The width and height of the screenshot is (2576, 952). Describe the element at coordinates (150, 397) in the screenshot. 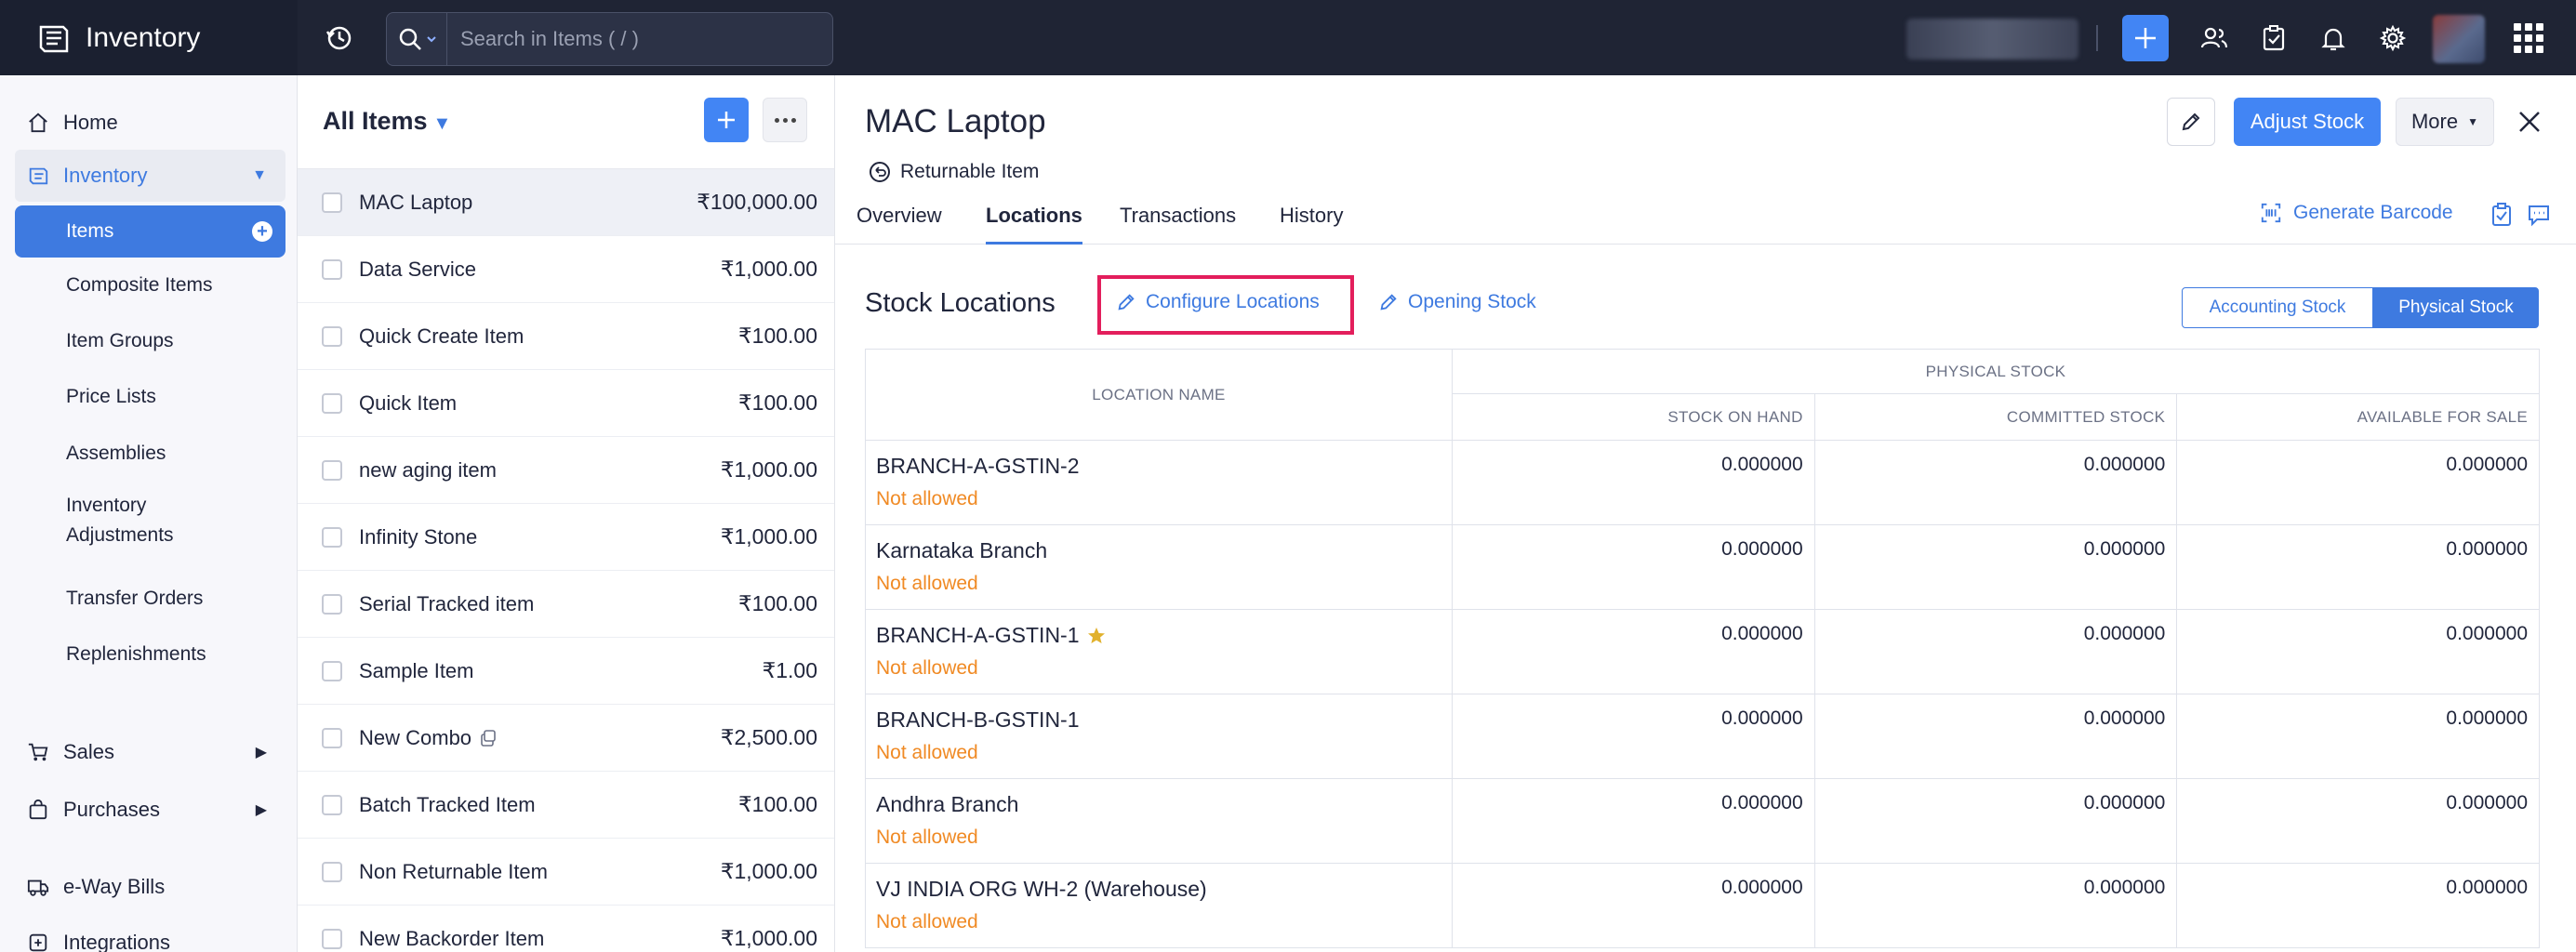

I see `sidebar-item-price-lists: Price Lists` at that location.